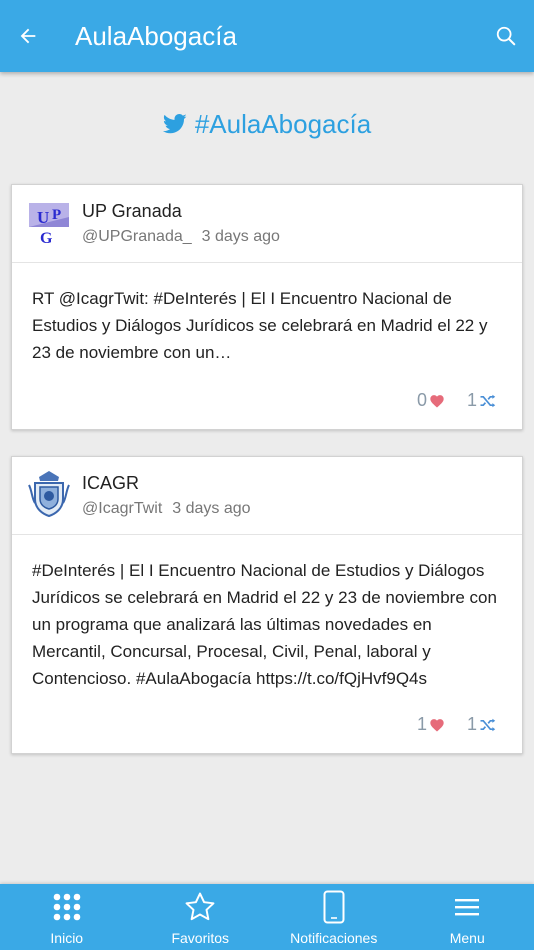  What do you see at coordinates (43, 217) in the screenshot?
I see `svg-text: U` at bounding box center [43, 217].